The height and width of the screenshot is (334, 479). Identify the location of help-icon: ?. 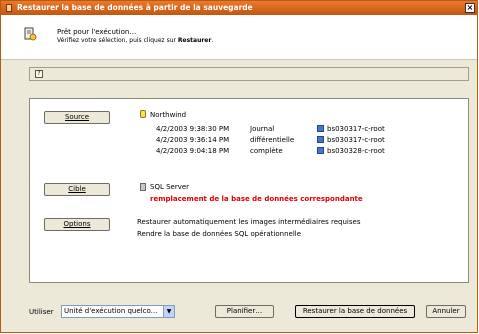
(39, 74).